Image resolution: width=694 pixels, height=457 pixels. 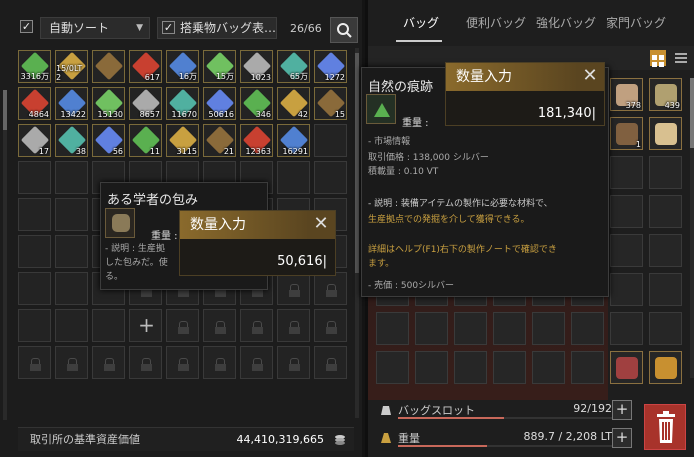 What do you see at coordinates (26, 26) in the screenshot?
I see `auto-sort-checkbox: ✓` at bounding box center [26, 26].